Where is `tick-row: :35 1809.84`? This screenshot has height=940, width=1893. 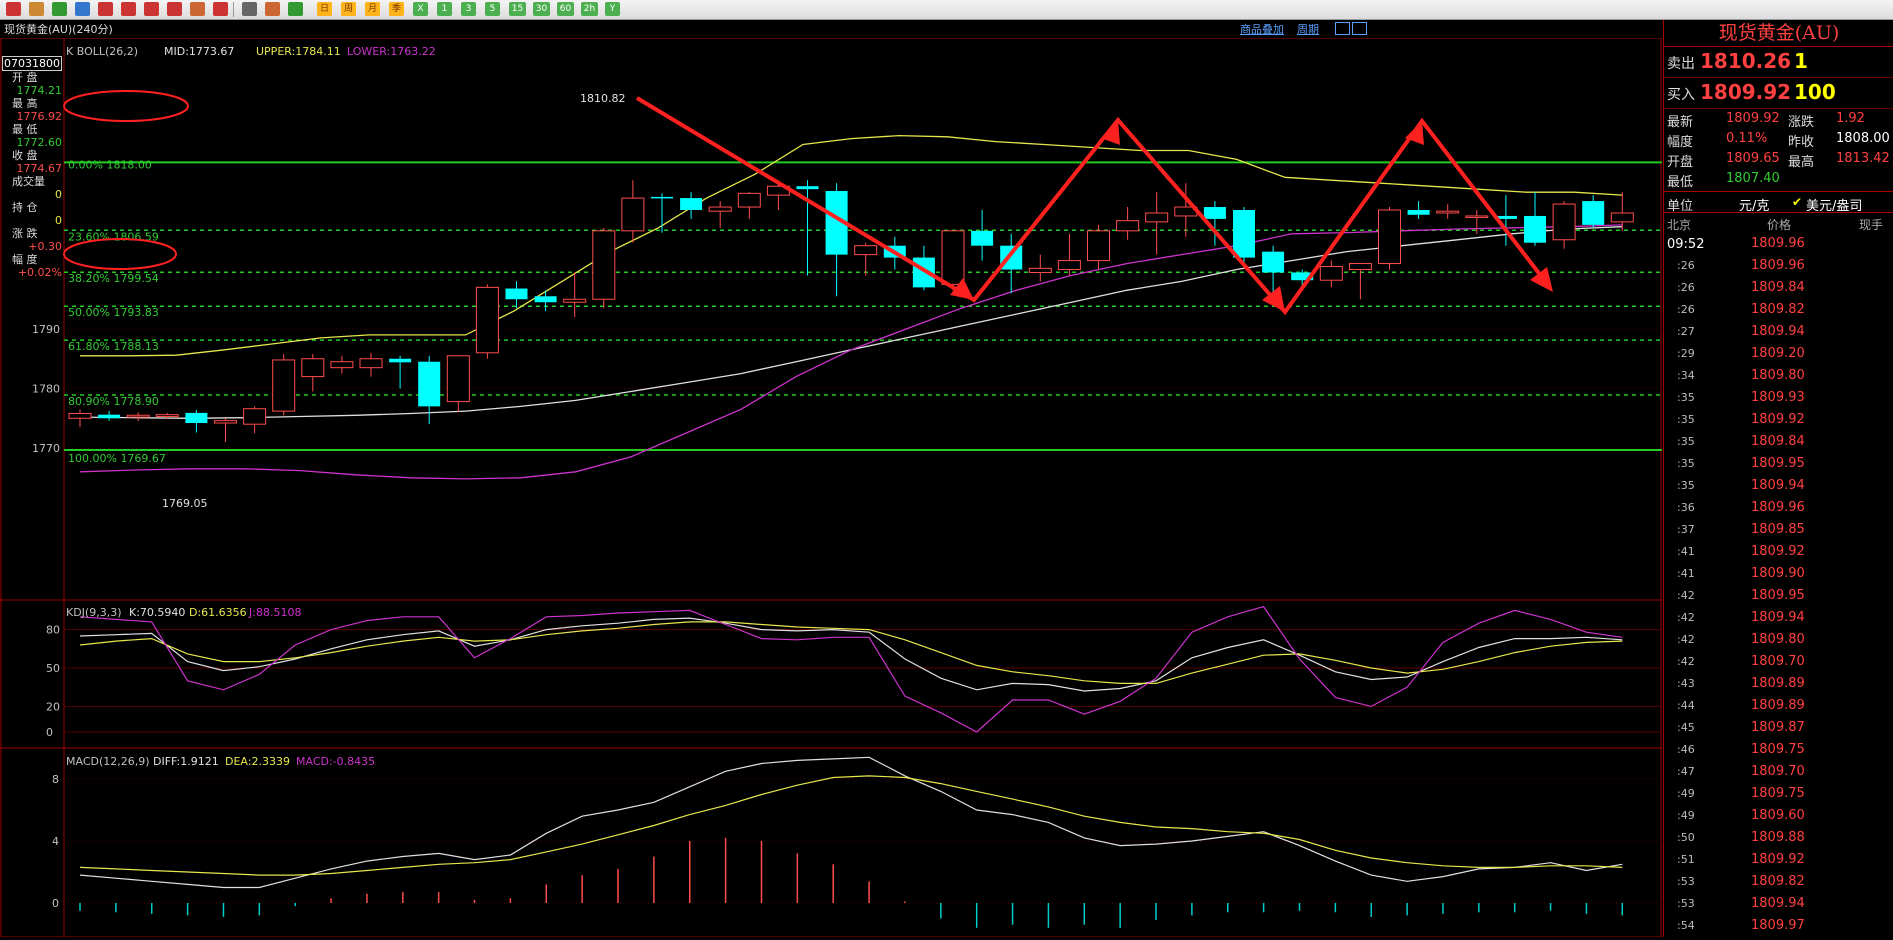 tick-row: :35 1809.84 is located at coordinates (1778, 442).